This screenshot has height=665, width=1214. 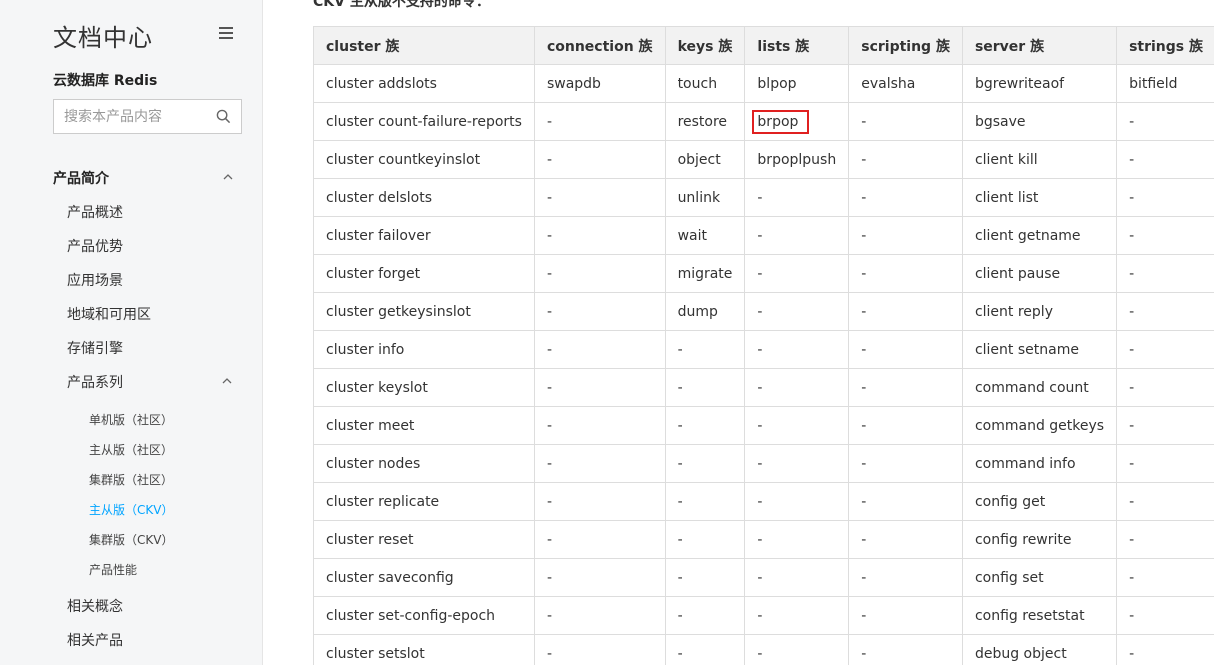 What do you see at coordinates (599, 45) in the screenshot?
I see `column-header: connection 族` at bounding box center [599, 45].